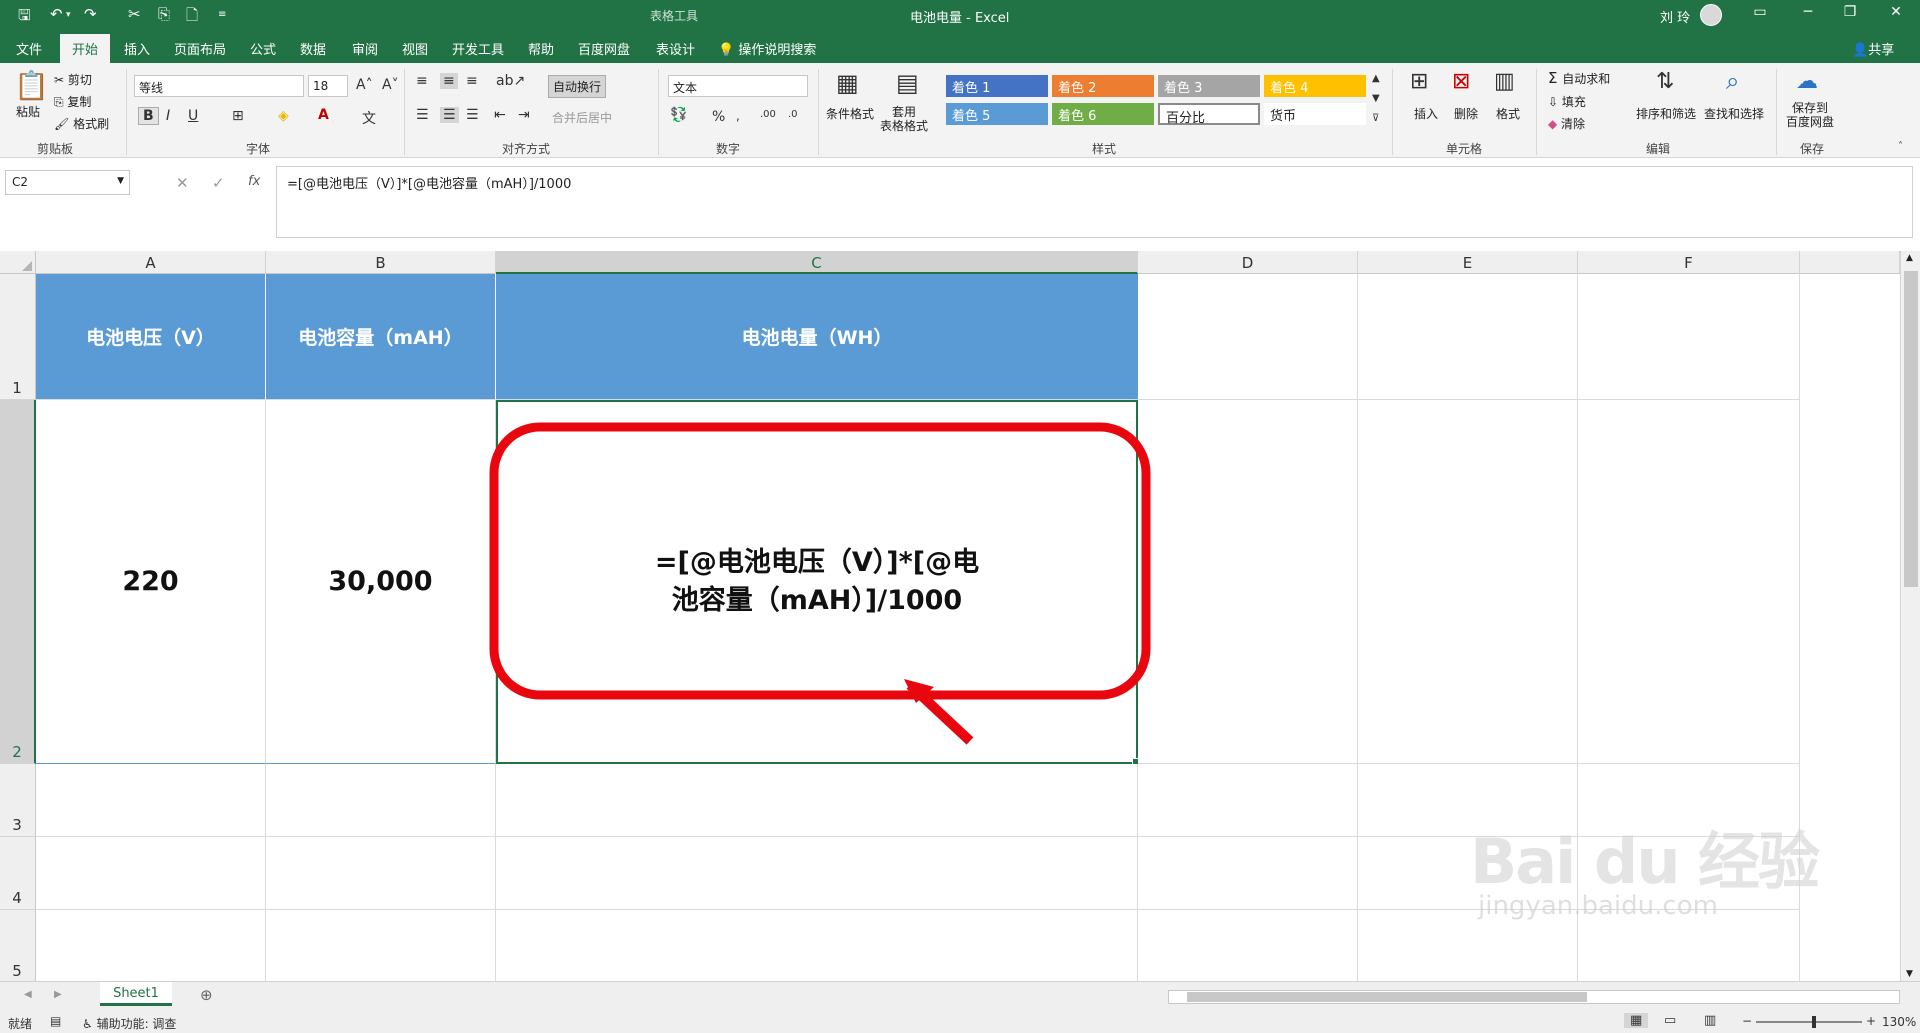 Image resolution: width=1920 pixels, height=1033 pixels. What do you see at coordinates (422, 115) in the screenshot?
I see `align-left-icon: ☰` at bounding box center [422, 115].